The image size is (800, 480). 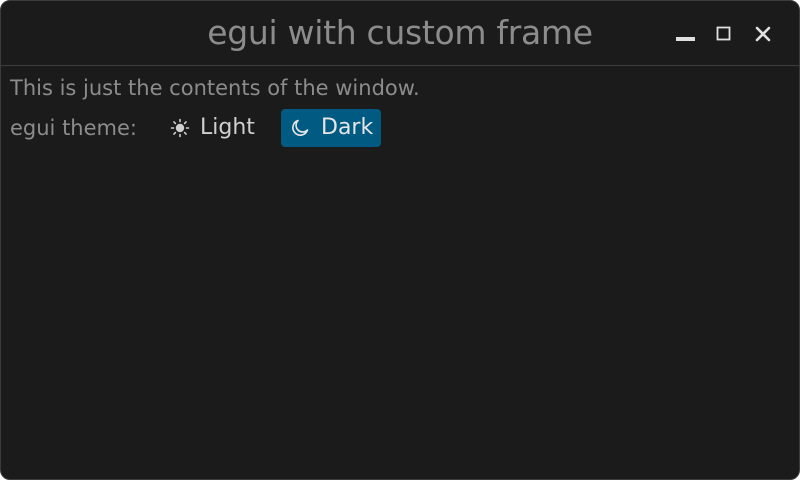 I want to click on theme-option-dark: Dark, so click(x=331, y=128).